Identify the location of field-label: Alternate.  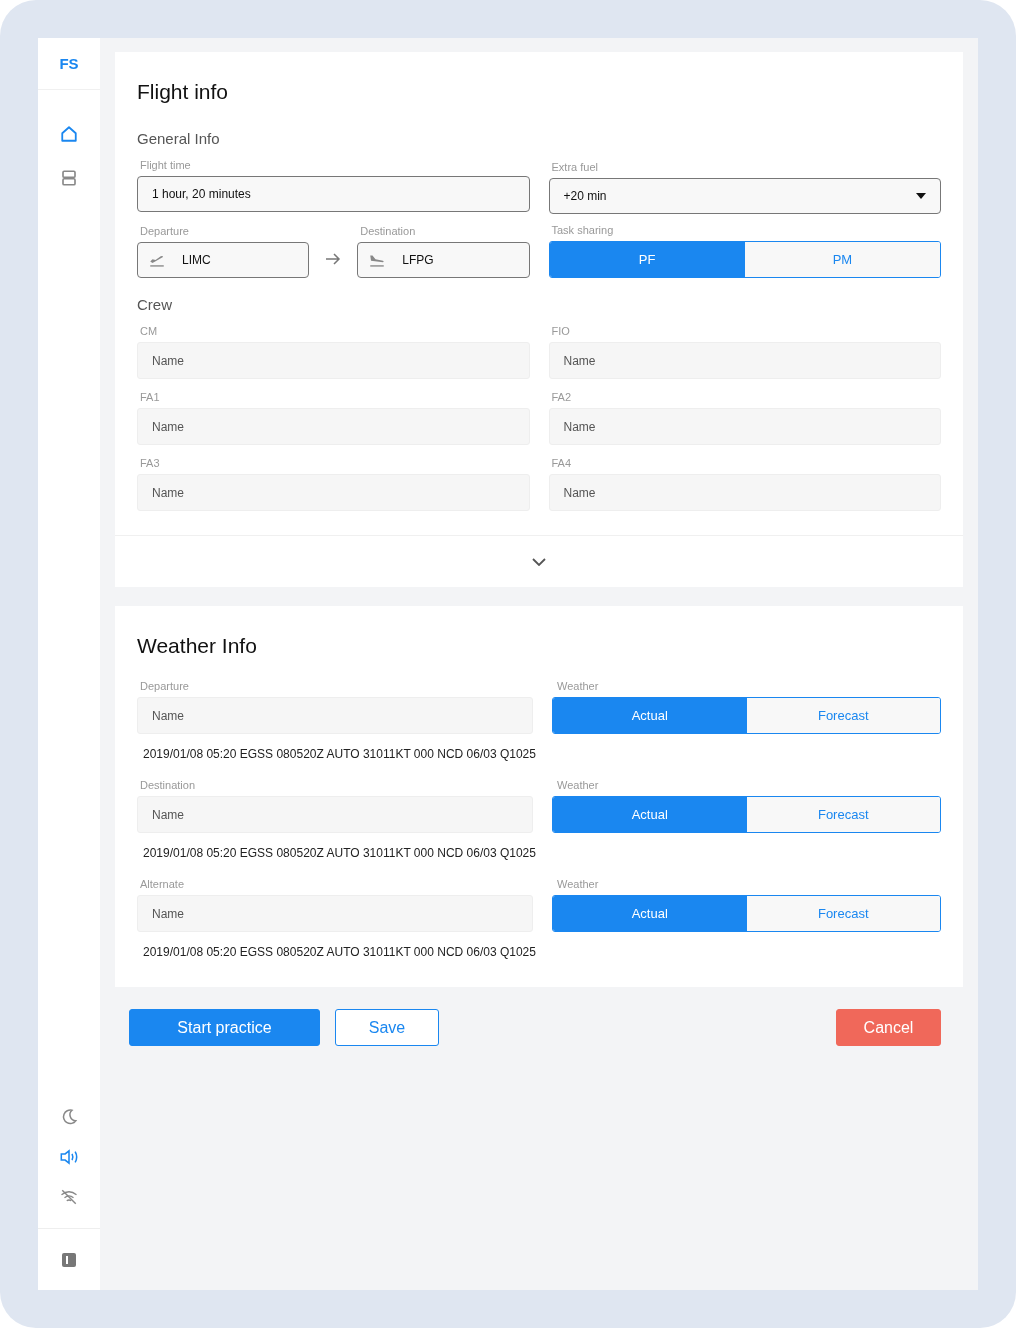
(163, 884).